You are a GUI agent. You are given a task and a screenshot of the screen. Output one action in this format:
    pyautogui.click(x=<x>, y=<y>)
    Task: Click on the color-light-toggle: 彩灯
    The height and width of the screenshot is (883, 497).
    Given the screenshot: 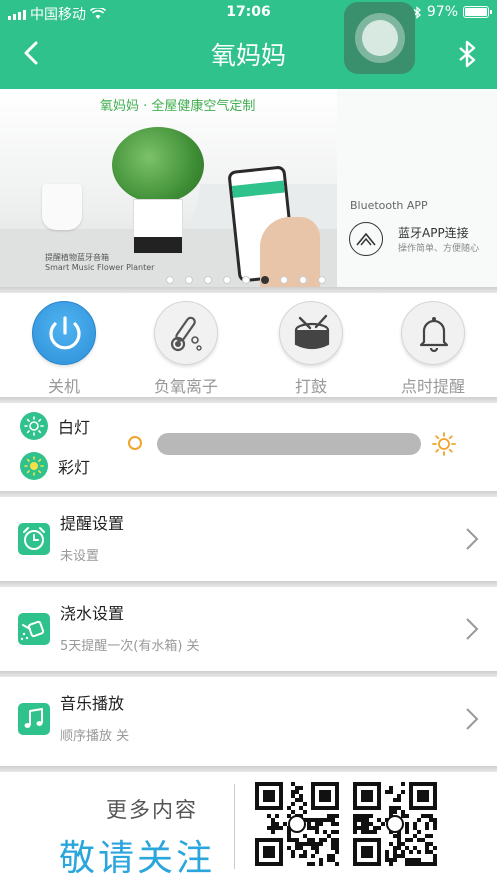 What is the action you would take?
    pyautogui.click(x=55, y=466)
    